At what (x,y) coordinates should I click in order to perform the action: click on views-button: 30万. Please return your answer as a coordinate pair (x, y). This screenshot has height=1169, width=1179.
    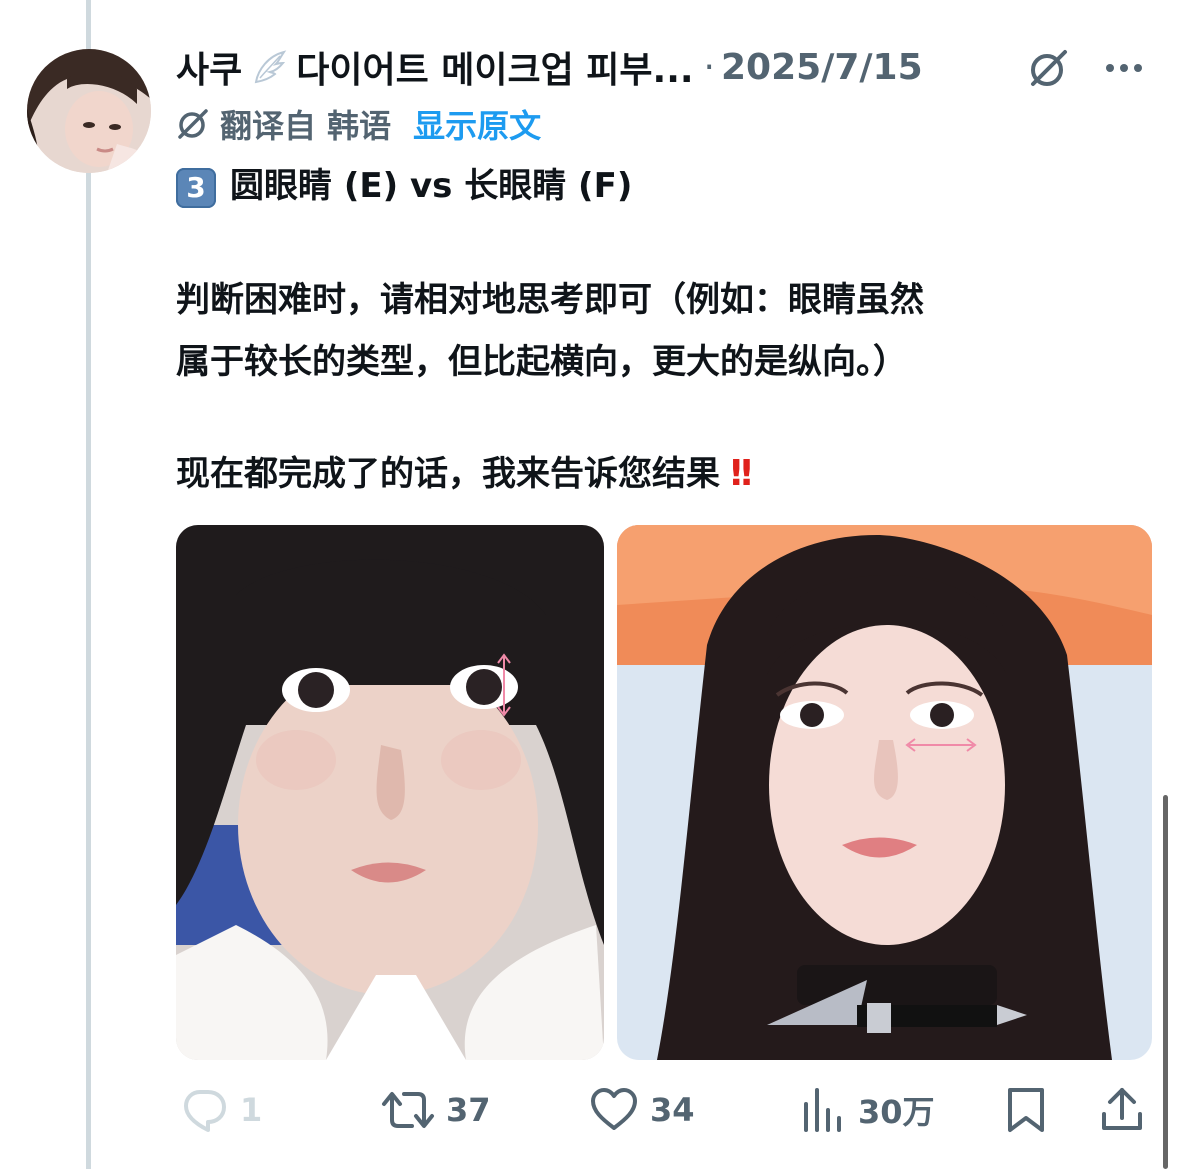
    Looking at the image, I should click on (867, 1110).